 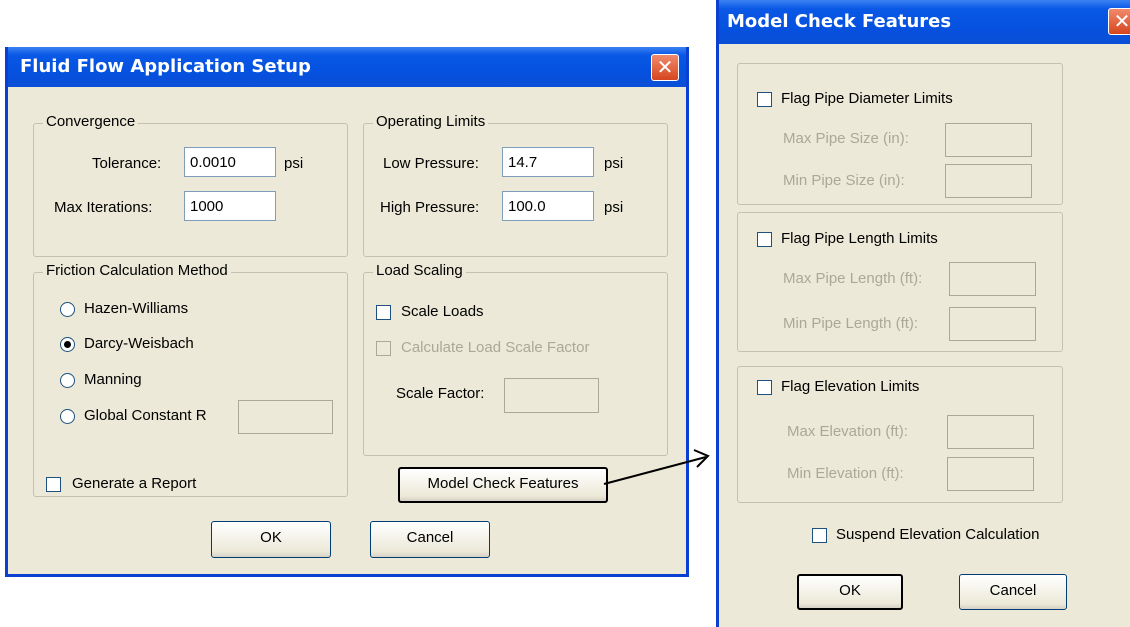 I want to click on scale-loads-checkbox, so click(x=383, y=312).